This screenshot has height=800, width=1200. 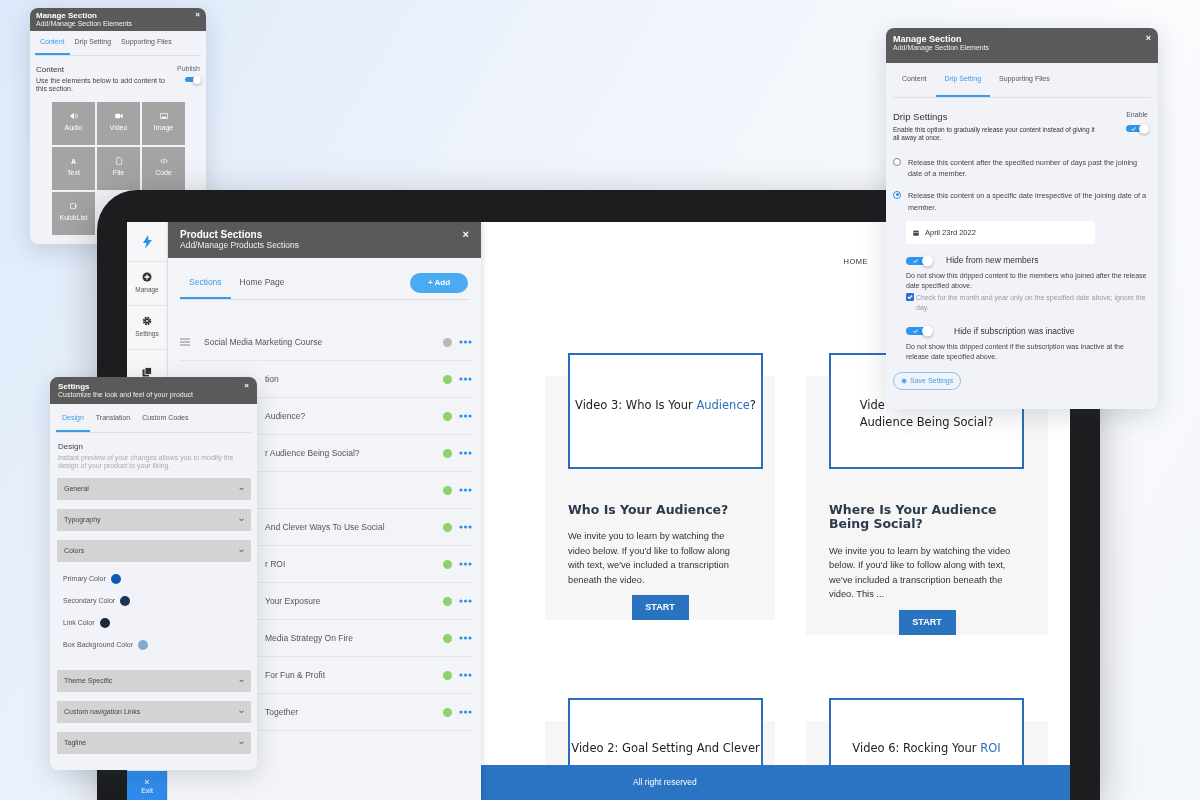 I want to click on plus-circle-icon, so click(x=147, y=277).